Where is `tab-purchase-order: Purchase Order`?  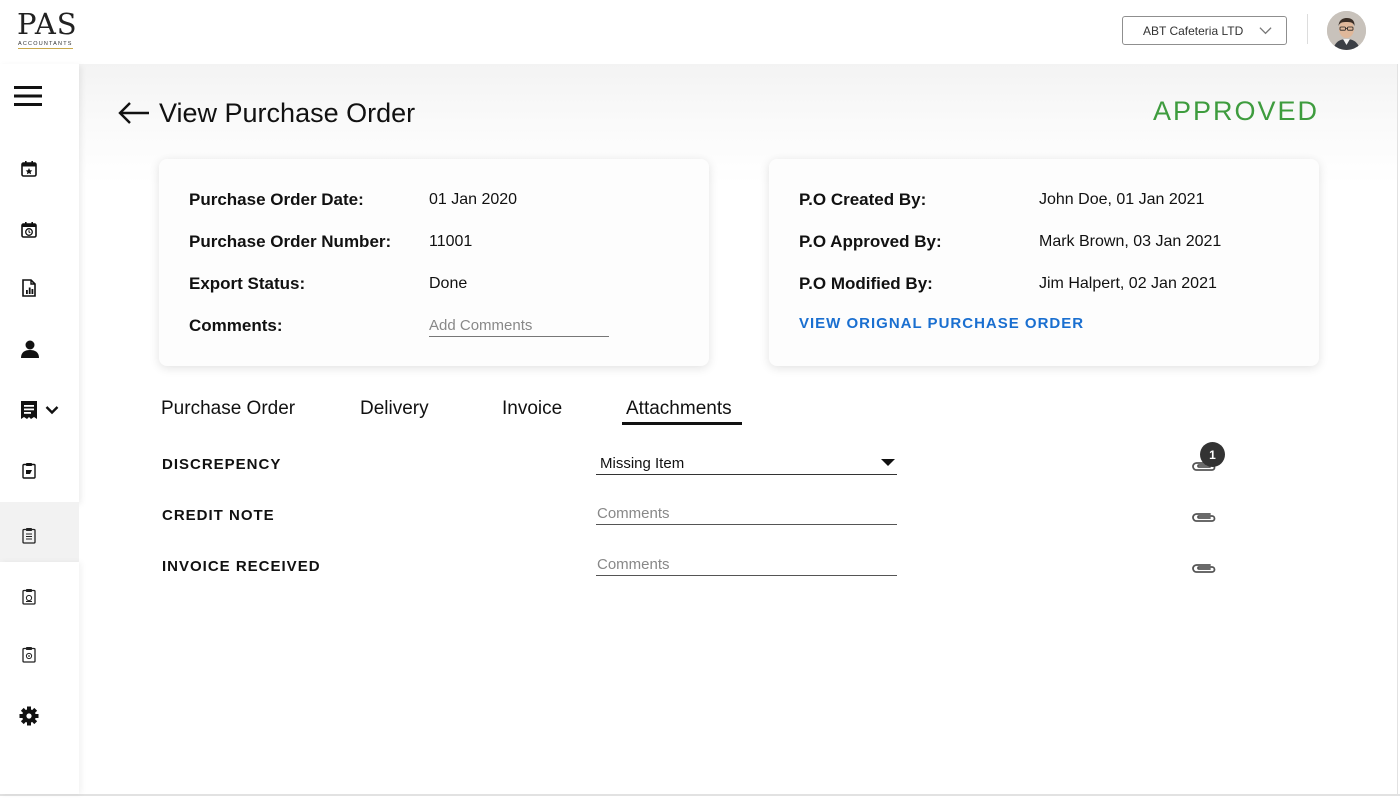 tab-purchase-order: Purchase Order is located at coordinates (228, 409).